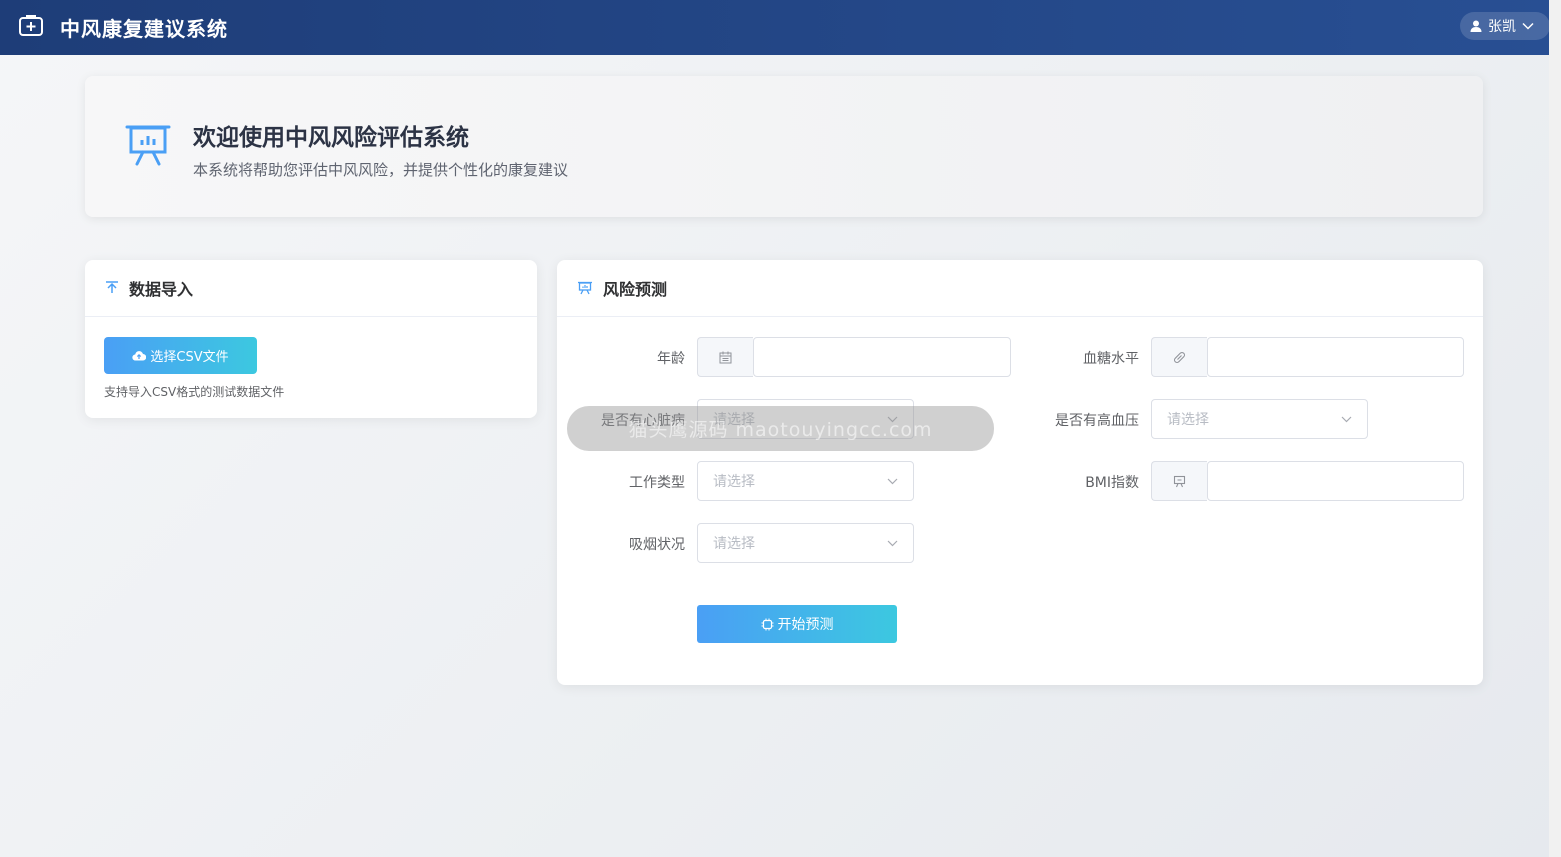 This screenshot has height=857, width=1561. I want to click on hypertension-placeholder: 请选择, so click(1188, 420).